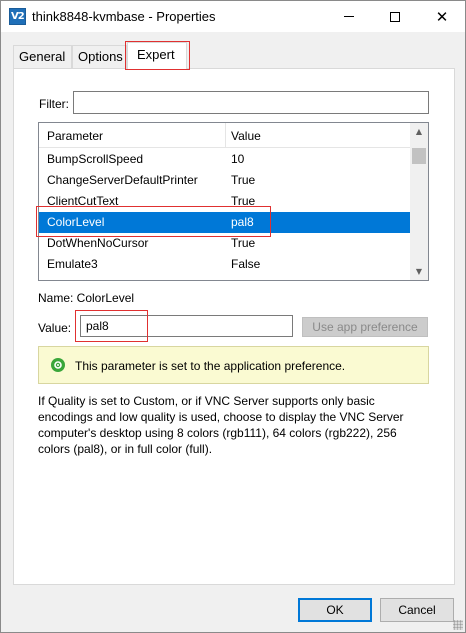 The image size is (466, 633). I want to click on tab-expert: Expert, so click(157, 55).